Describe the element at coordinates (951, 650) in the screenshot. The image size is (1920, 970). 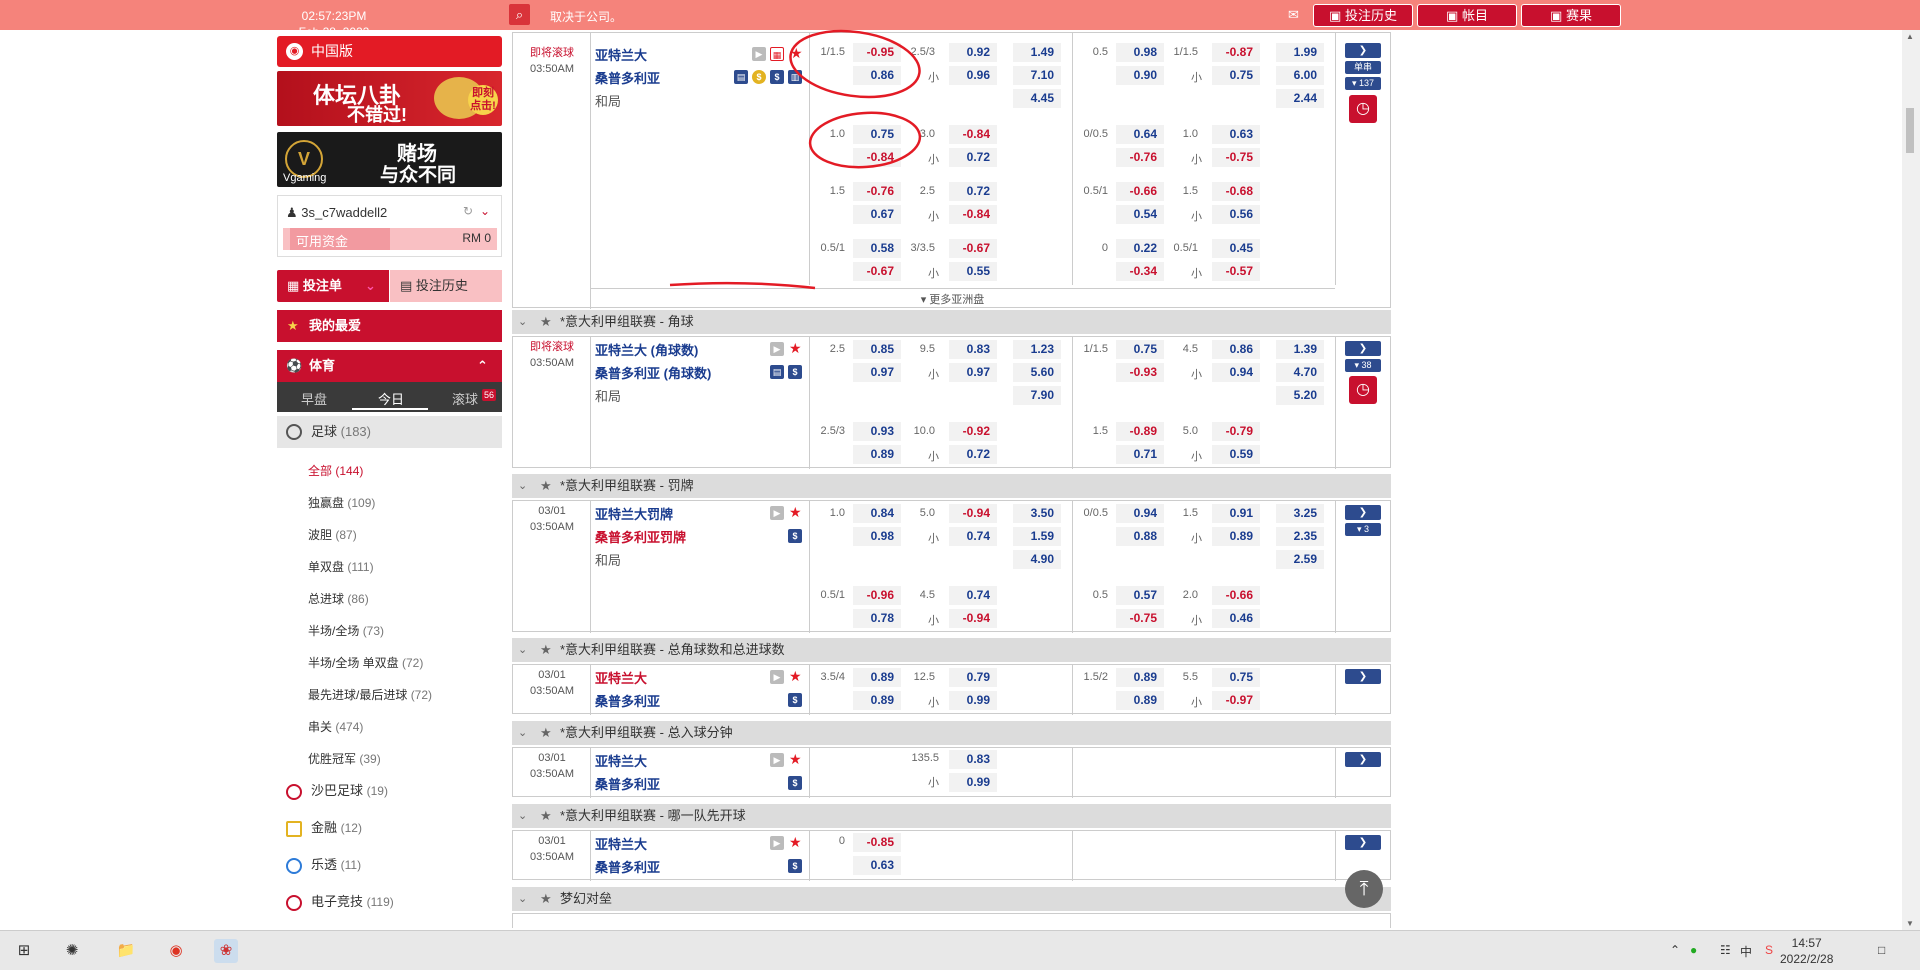
I see `section-header-corners-goals: ⌄ ★ *意大利甲组联赛 - 总角球数和总进球数` at that location.